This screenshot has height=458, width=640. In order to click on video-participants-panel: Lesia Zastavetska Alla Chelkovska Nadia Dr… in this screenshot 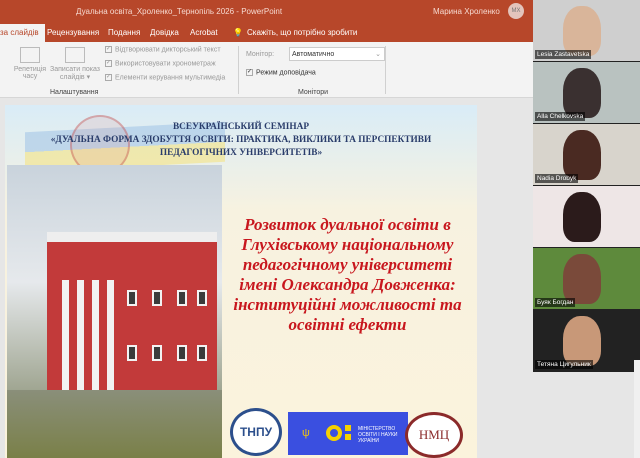, I will do `click(586, 186)`.